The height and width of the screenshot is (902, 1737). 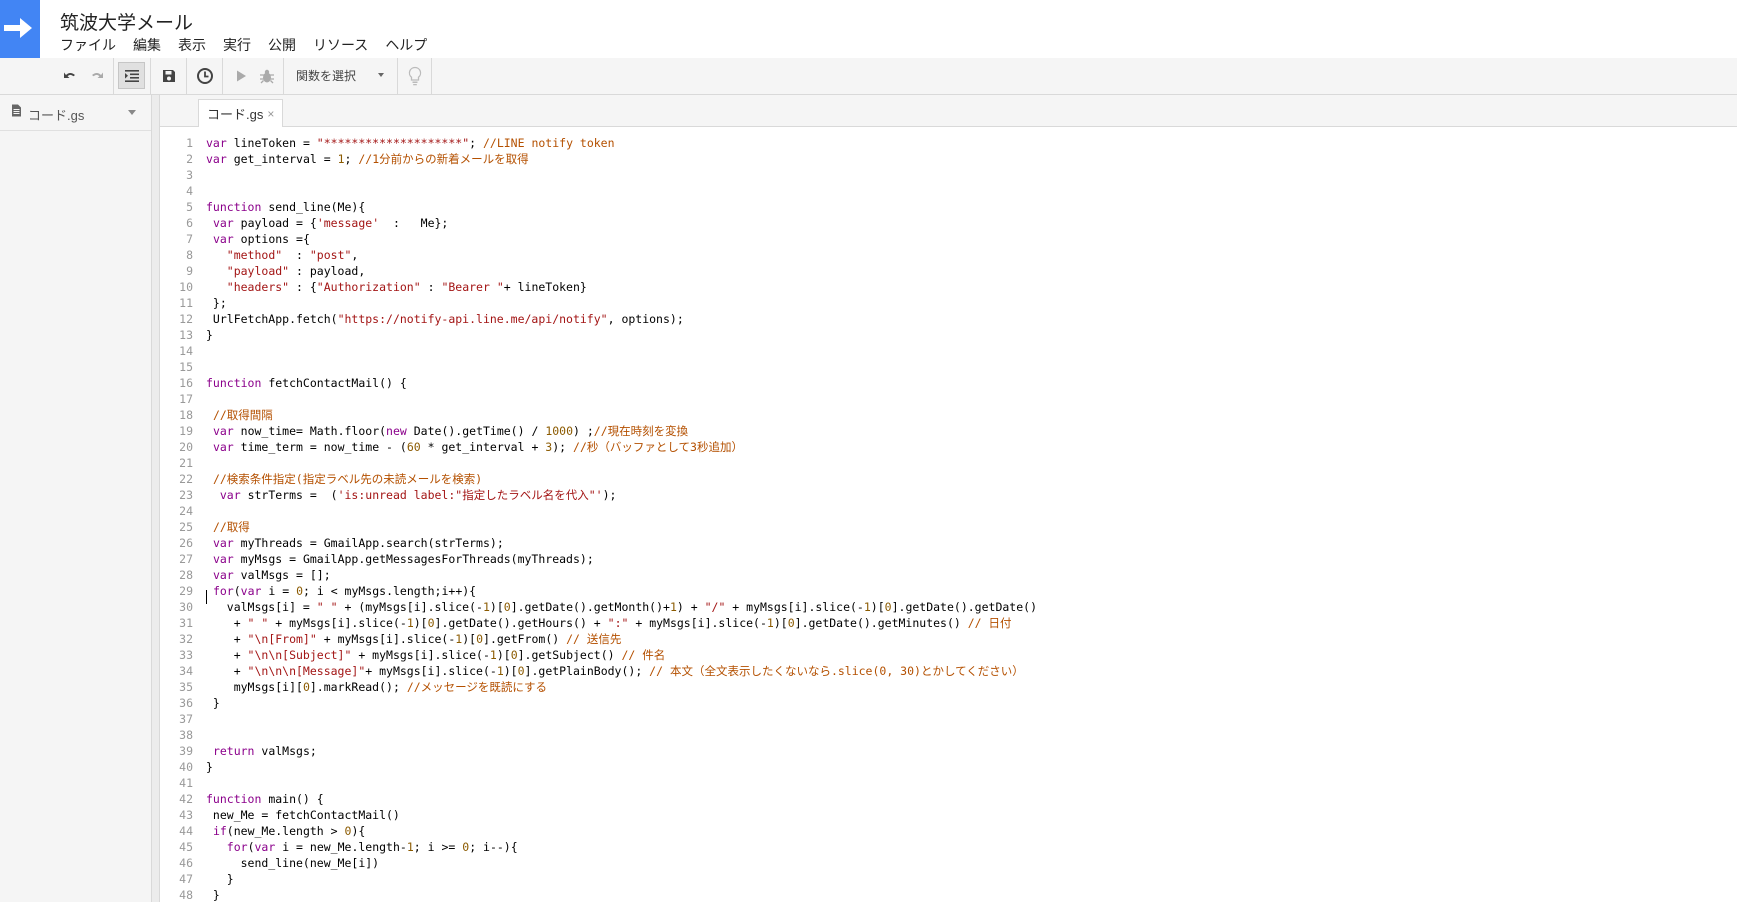 I want to click on apps-script-logo, so click(x=20, y=29).